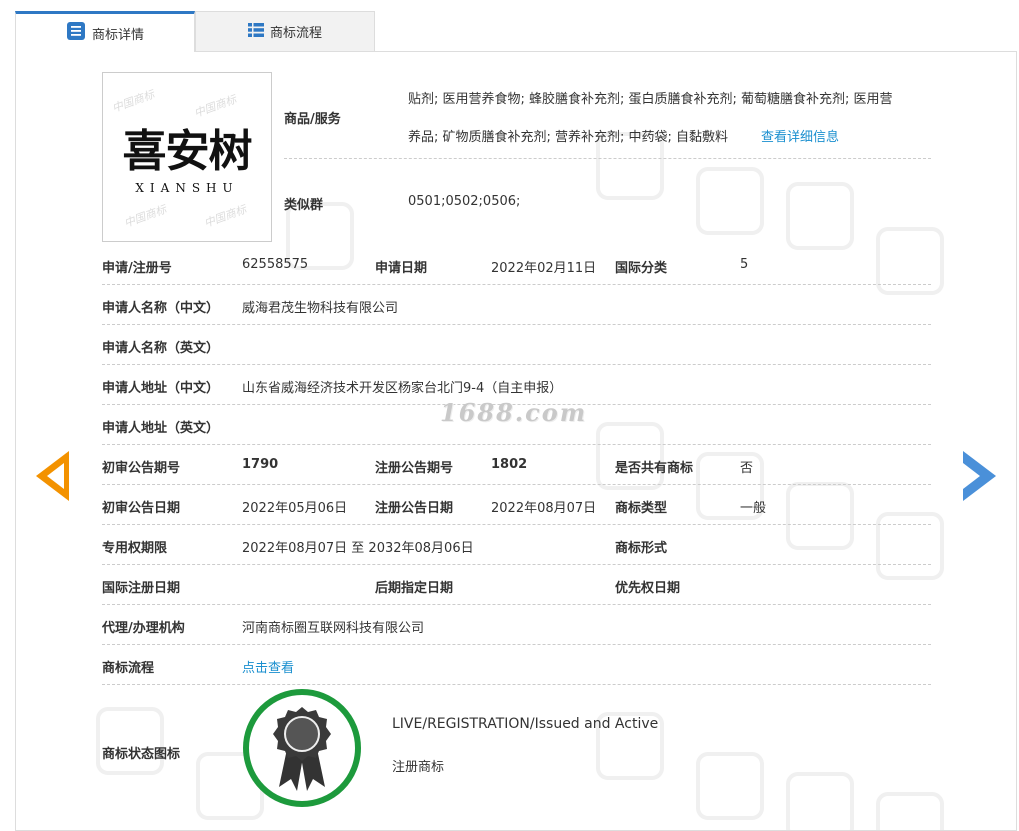 The width and height of the screenshot is (1019, 831). What do you see at coordinates (544, 268) in the screenshot?
I see `apply-date-value: 2022年02月11日` at bounding box center [544, 268].